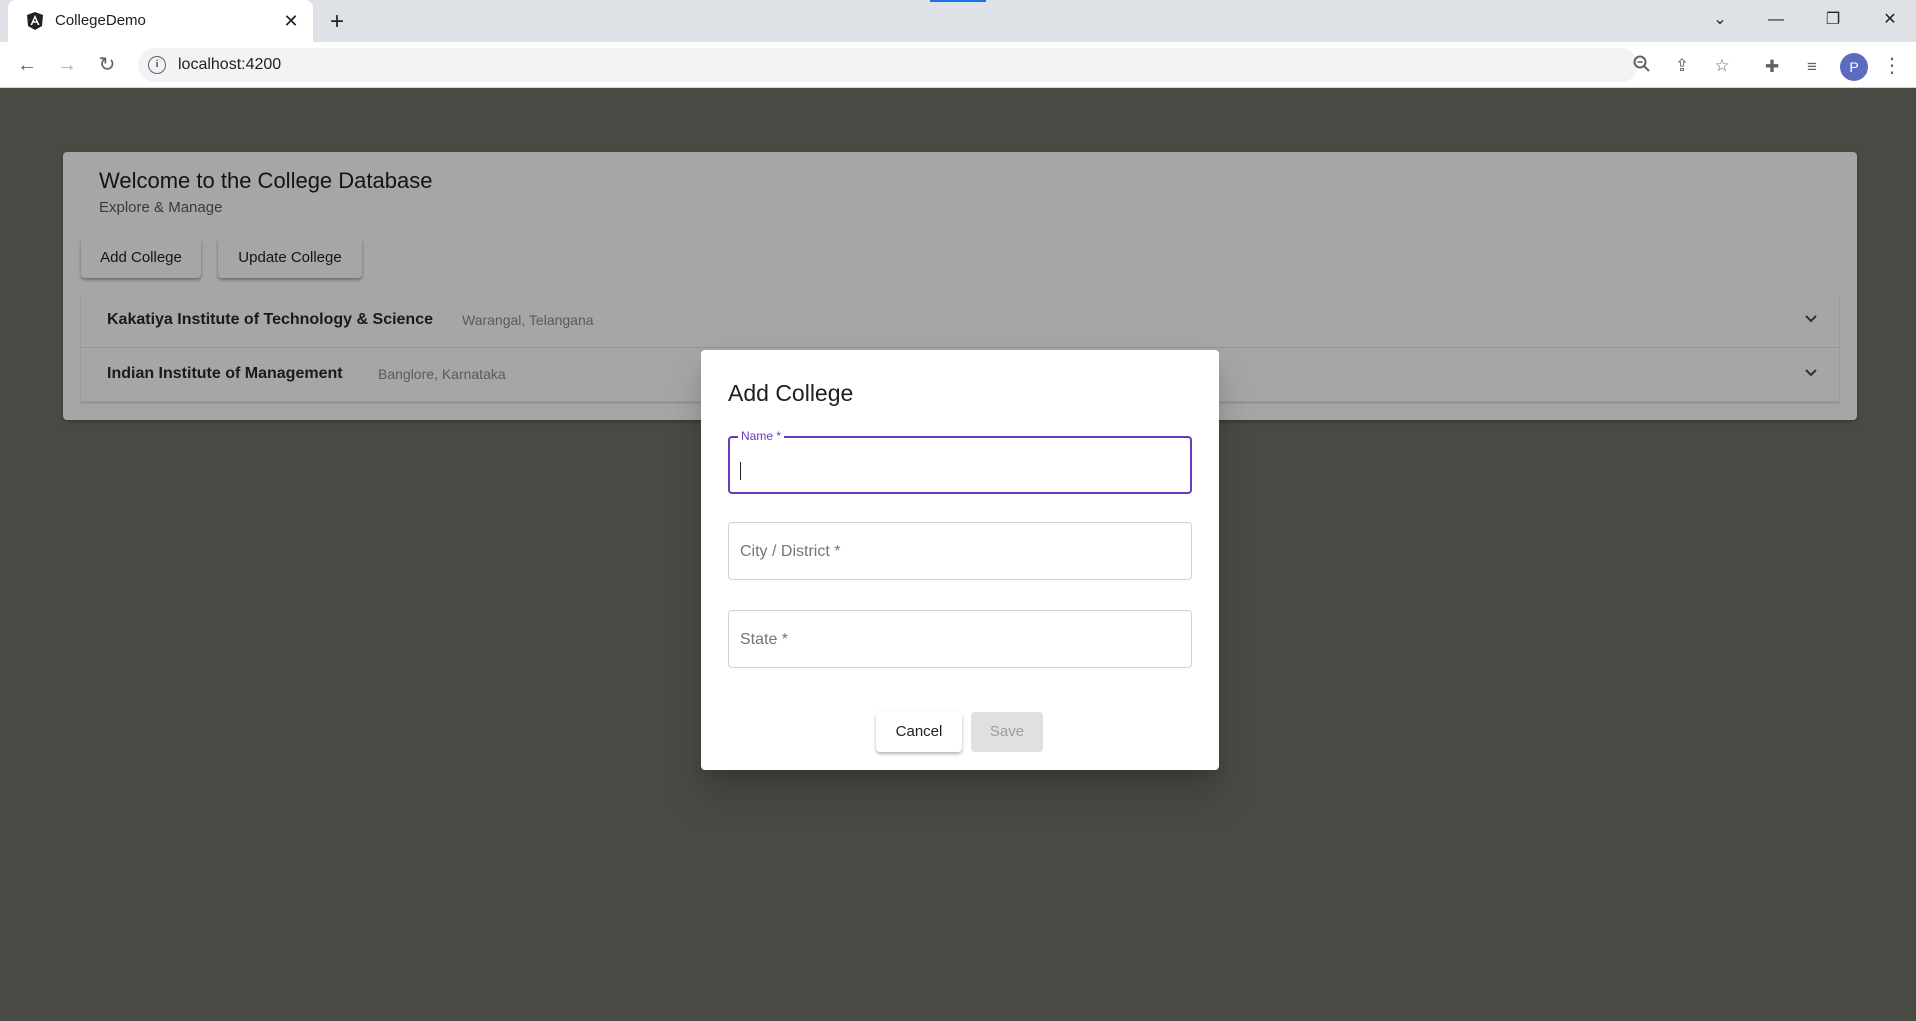 Image resolution: width=1916 pixels, height=1021 pixels. I want to click on url-text: localhost:4200, so click(229, 65).